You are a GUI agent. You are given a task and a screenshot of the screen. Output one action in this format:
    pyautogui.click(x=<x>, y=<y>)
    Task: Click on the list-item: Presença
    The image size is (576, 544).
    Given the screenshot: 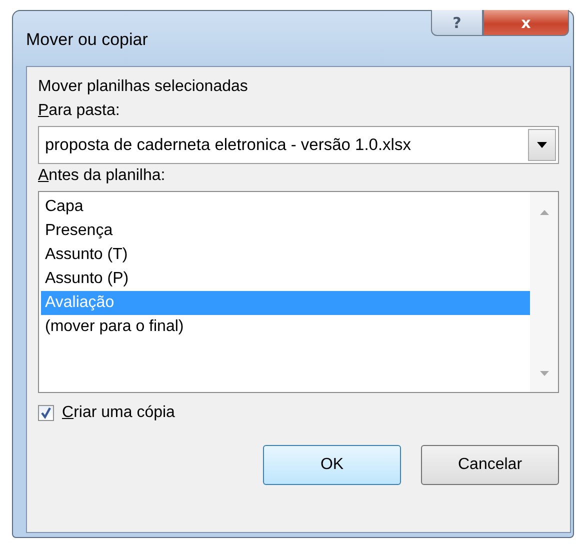 What is the action you would take?
    pyautogui.click(x=285, y=231)
    